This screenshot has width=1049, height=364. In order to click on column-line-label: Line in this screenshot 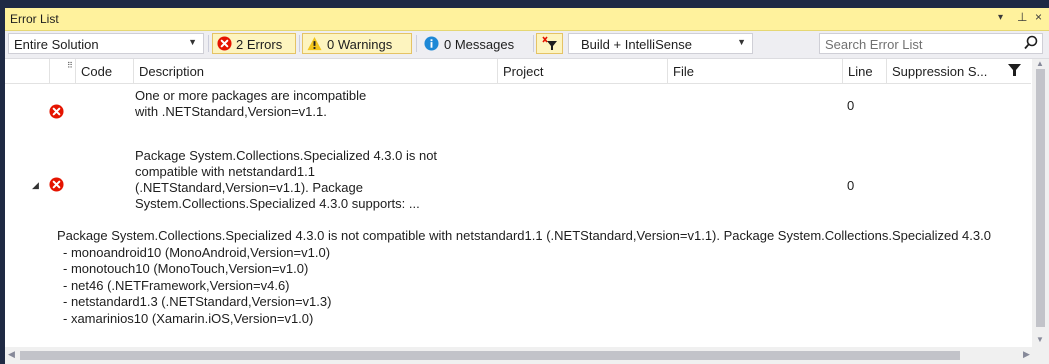, I will do `click(860, 71)`.